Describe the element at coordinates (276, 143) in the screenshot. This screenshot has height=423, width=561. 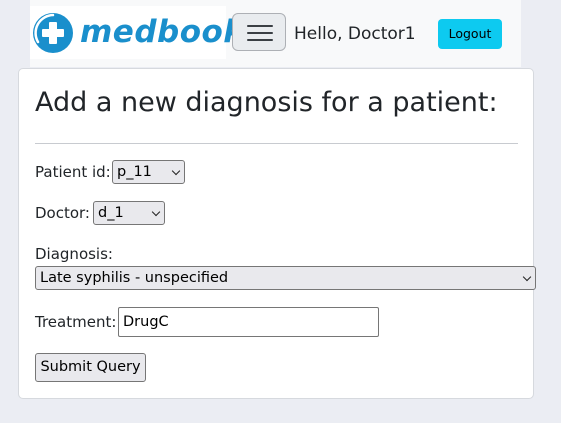
I see `divider` at that location.